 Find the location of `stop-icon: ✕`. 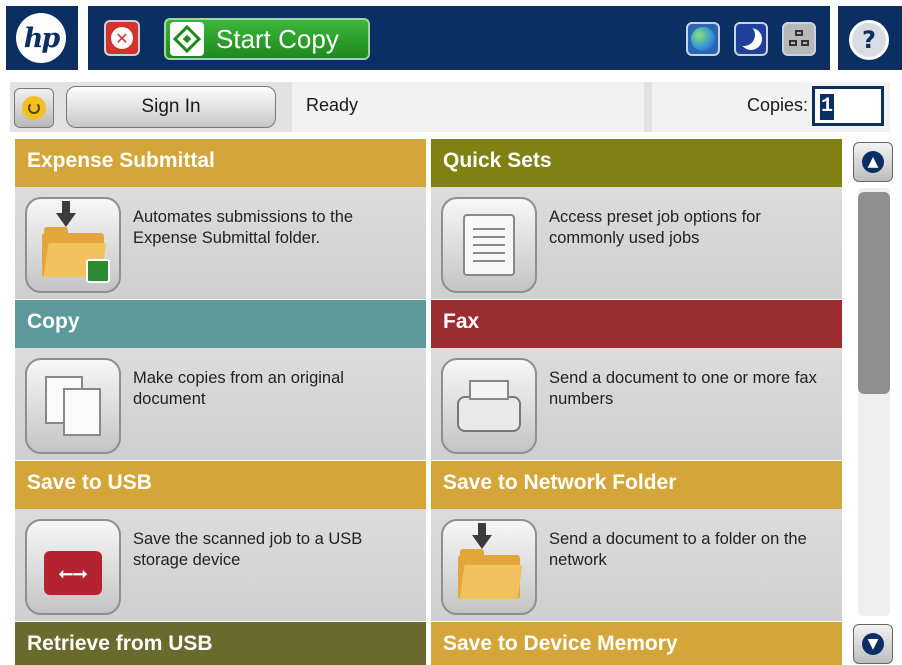

stop-icon: ✕ is located at coordinates (122, 38).